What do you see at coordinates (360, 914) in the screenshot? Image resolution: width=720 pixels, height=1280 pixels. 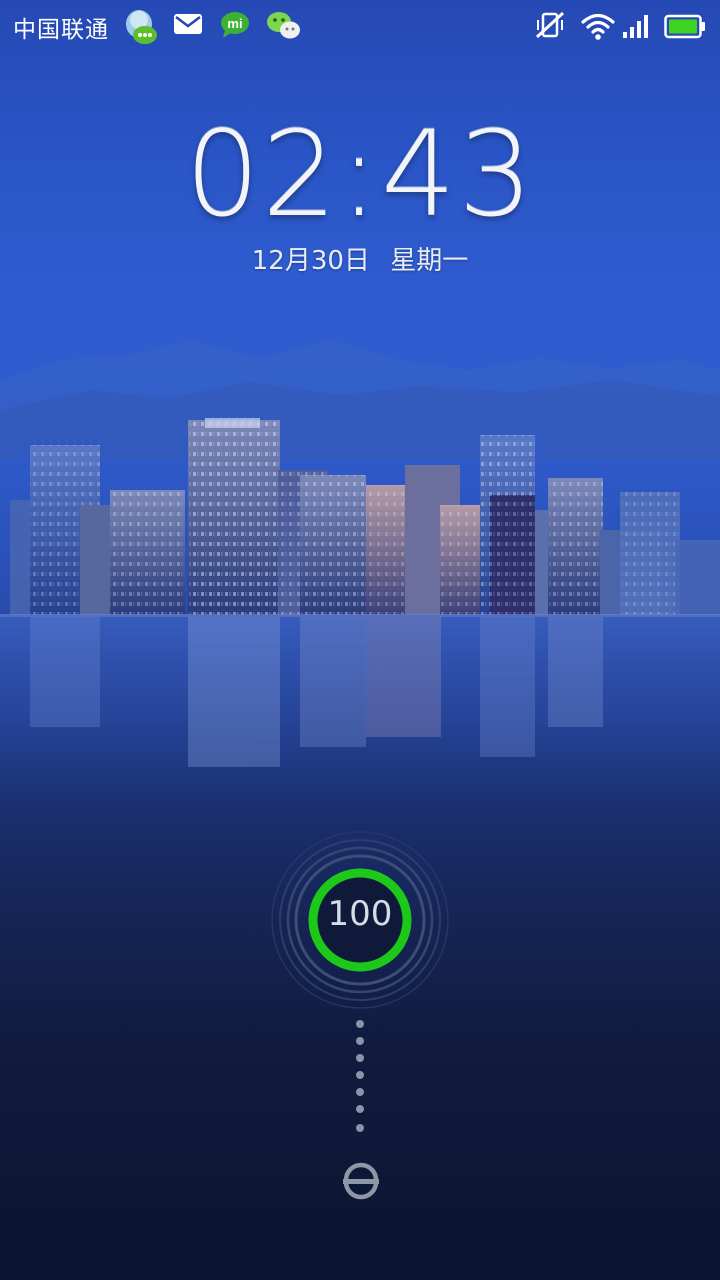 I see `battery-percent: 100` at bounding box center [360, 914].